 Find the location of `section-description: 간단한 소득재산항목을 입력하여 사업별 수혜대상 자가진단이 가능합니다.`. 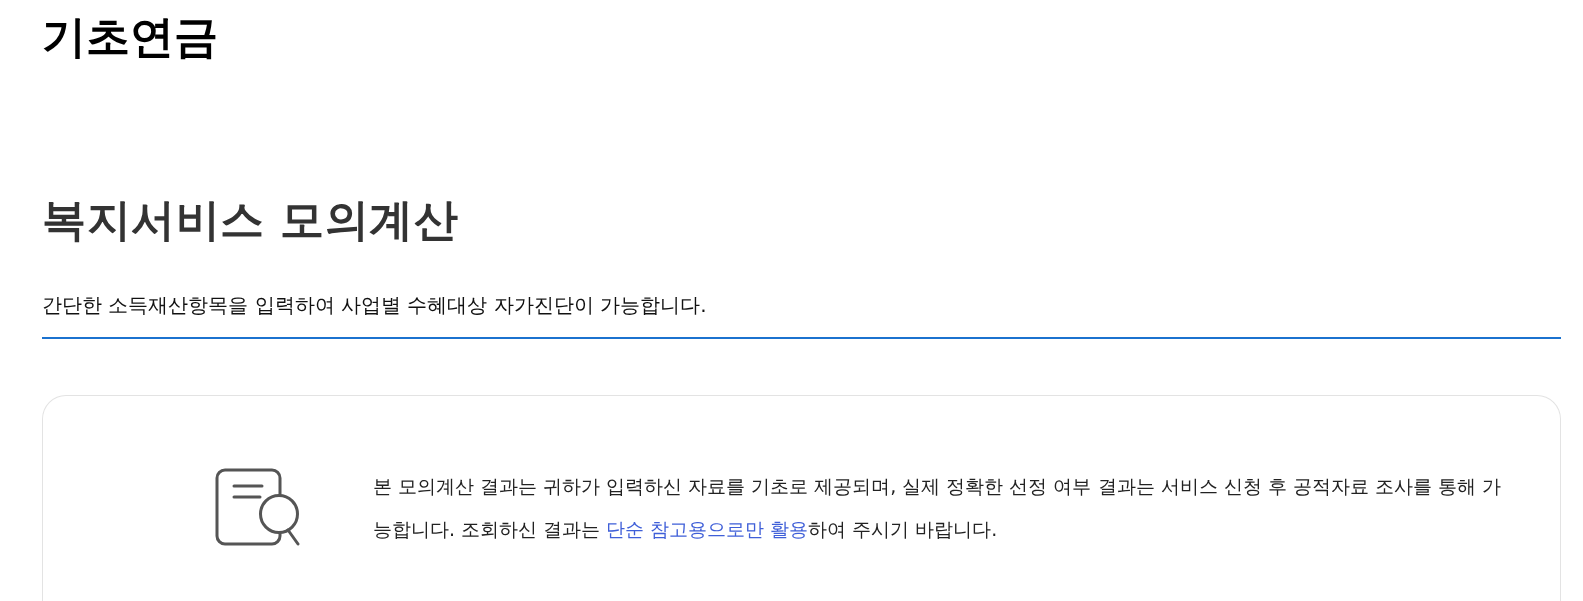

section-description: 간단한 소득재산항목을 입력하여 사업별 수혜대상 자가진단이 가능합니다. is located at coordinates (374, 305).